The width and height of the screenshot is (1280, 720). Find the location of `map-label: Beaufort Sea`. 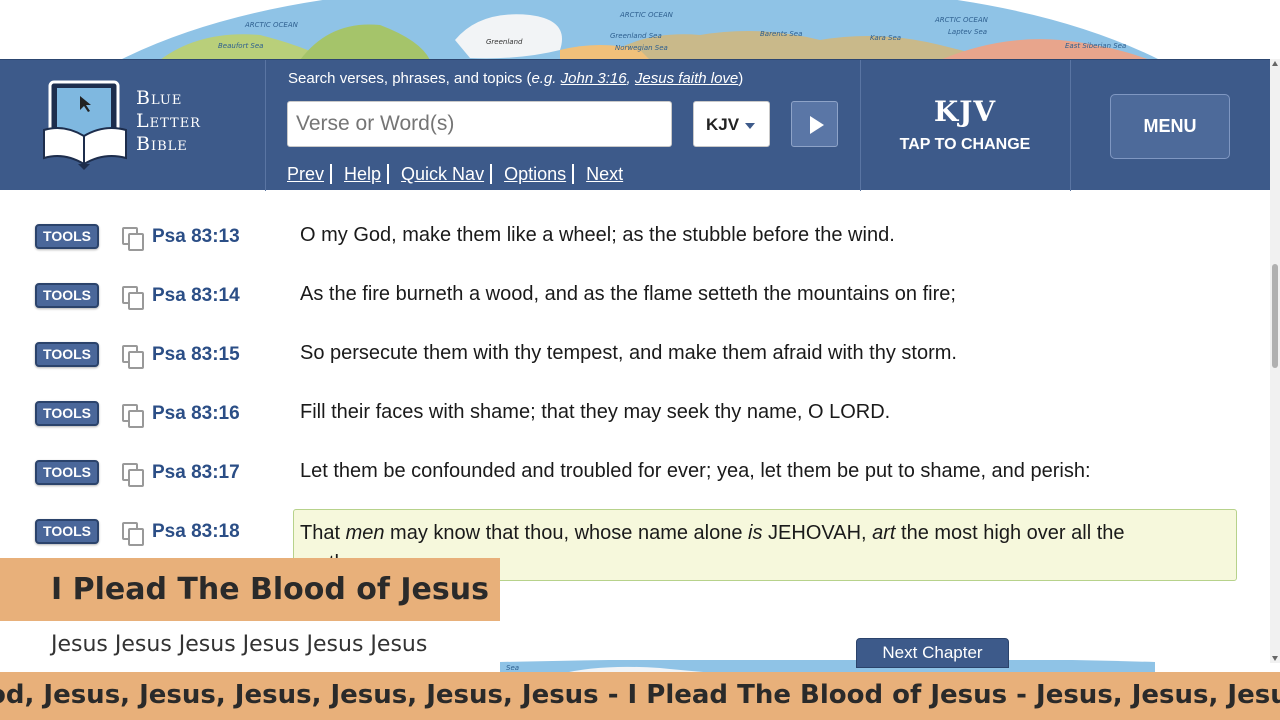

map-label: Beaufort Sea is located at coordinates (240, 46).